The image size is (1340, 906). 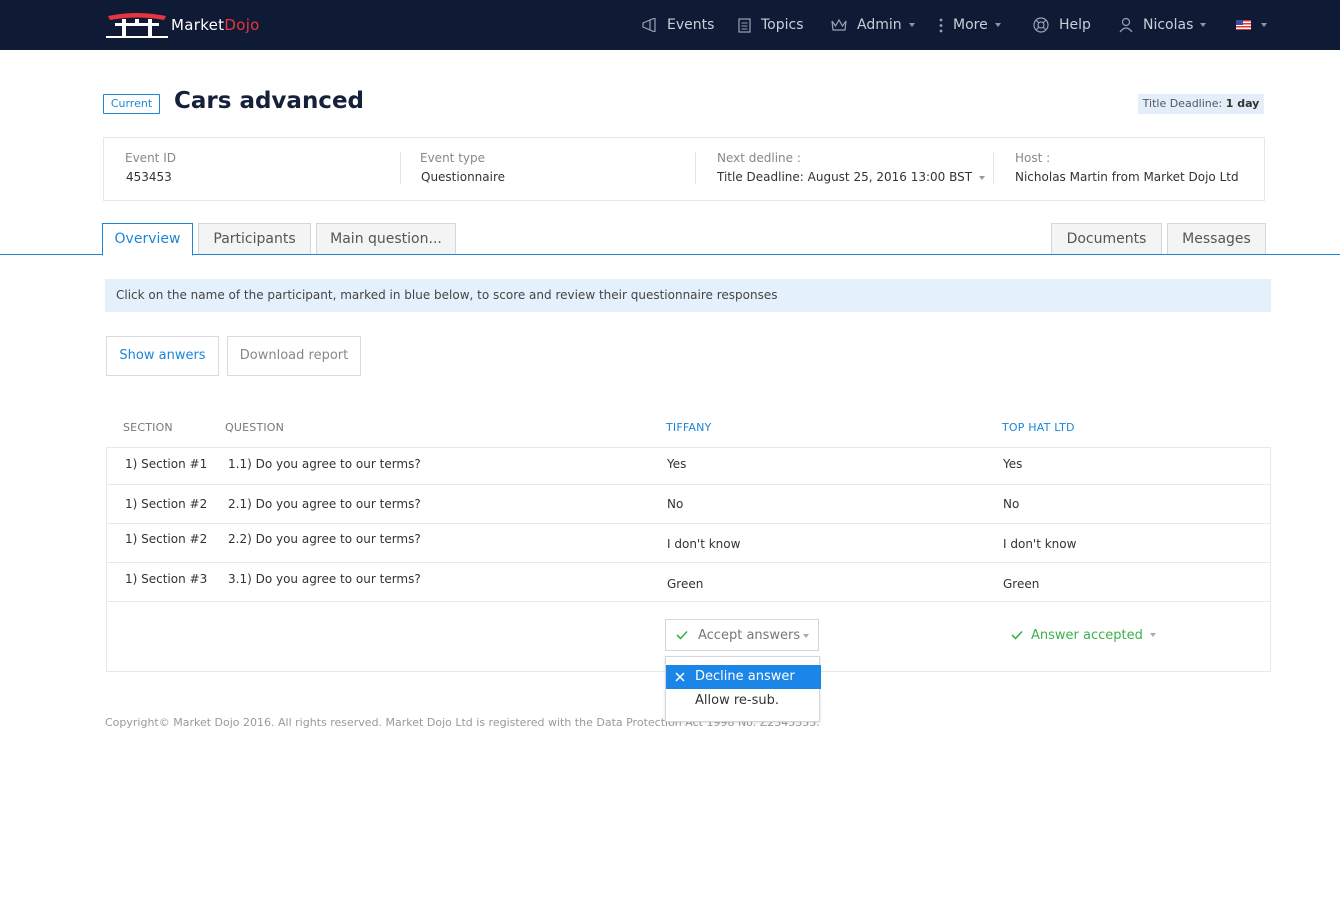 I want to click on nav-help: Help, so click(x=1062, y=25).